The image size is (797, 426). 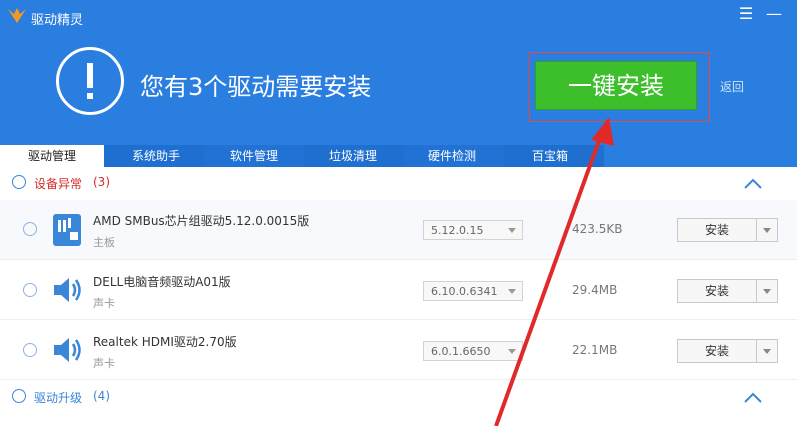 I want to click on driver-size: 29.4MB, so click(x=595, y=290).